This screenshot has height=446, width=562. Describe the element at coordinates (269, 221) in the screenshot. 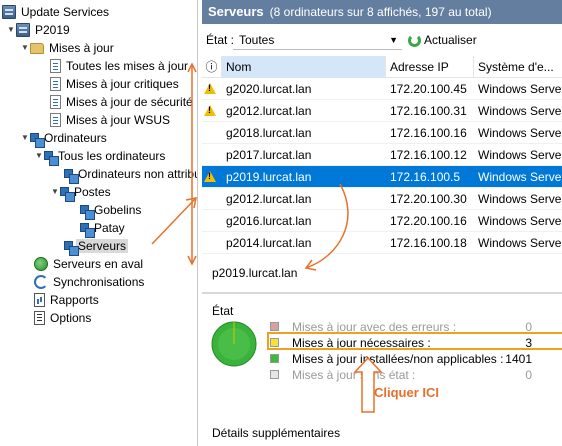

I see `cell-name: g2016.lurcat.lan` at that location.